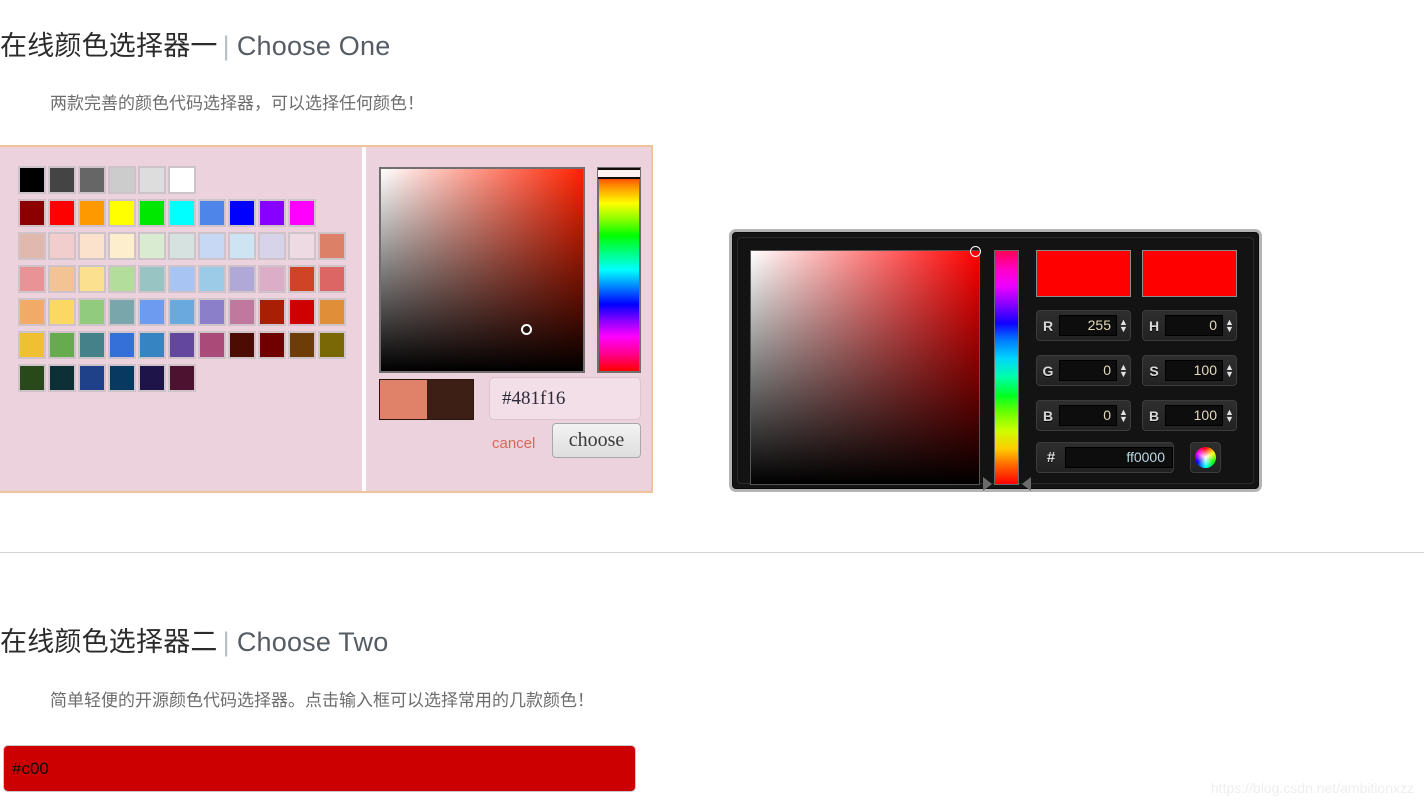 The image size is (1424, 808). What do you see at coordinates (619, 270) in the screenshot?
I see `hue-slider-strip` at bounding box center [619, 270].